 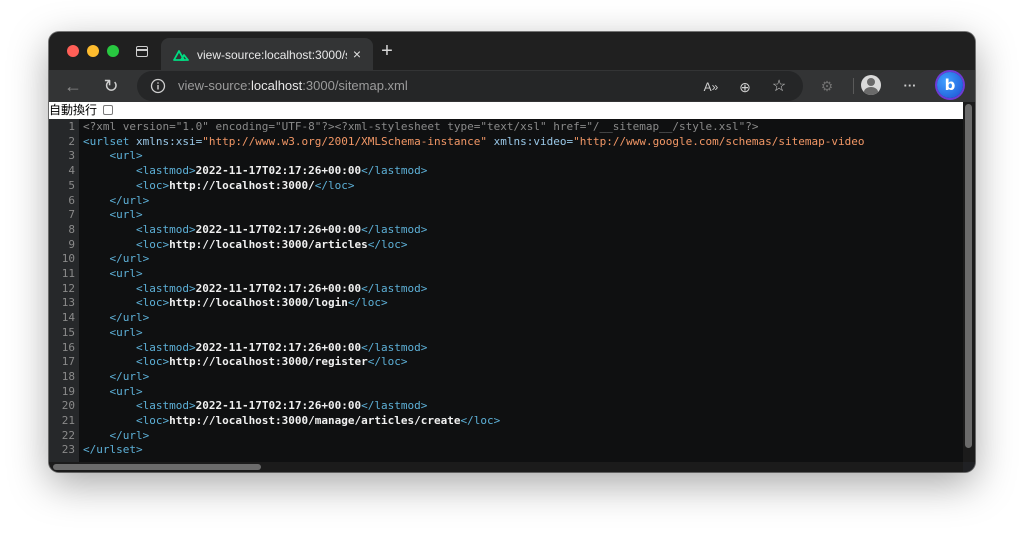 What do you see at coordinates (506, 156) in the screenshot?
I see `source-line: 3 <url>` at bounding box center [506, 156].